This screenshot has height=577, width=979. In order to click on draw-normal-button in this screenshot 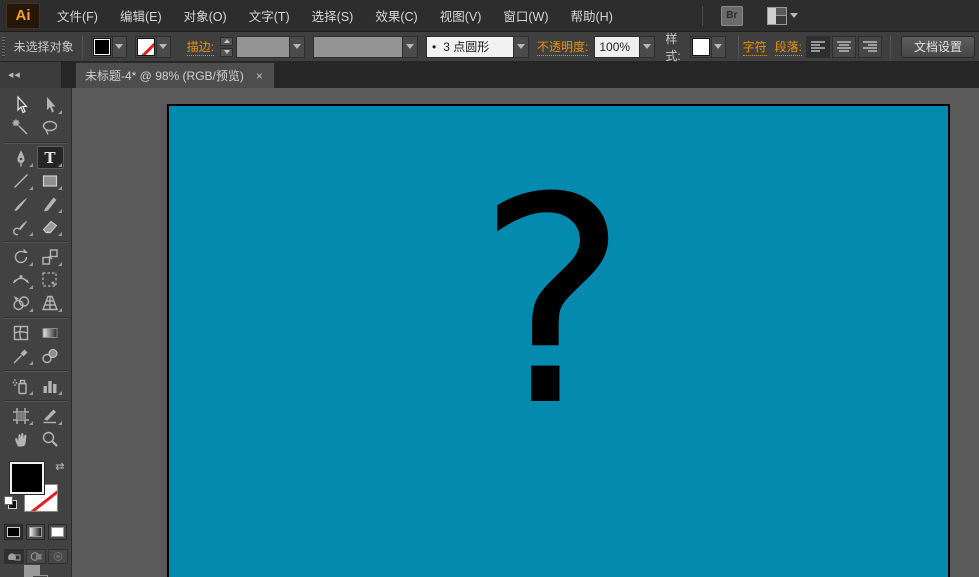, I will do `click(13, 557)`.